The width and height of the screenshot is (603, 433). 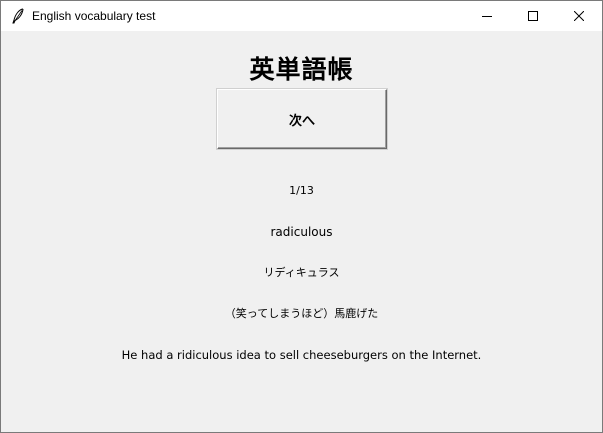 What do you see at coordinates (301, 313) in the screenshot?
I see `meaning-label: （笑ってしまうほど）馬鹿げた` at bounding box center [301, 313].